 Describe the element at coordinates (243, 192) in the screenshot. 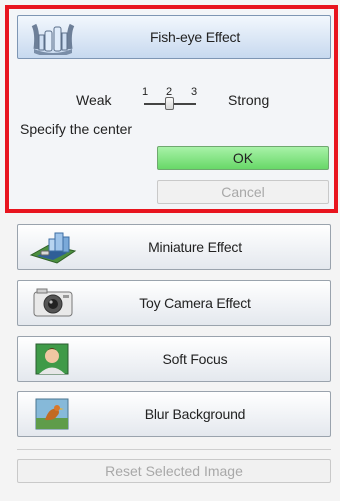

I see `cancel-button: Cancel` at that location.